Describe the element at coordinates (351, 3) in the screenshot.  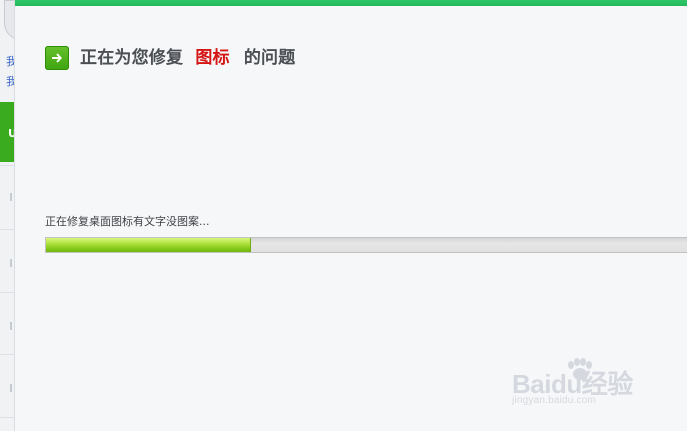
I see `dialog-top-bar` at that location.